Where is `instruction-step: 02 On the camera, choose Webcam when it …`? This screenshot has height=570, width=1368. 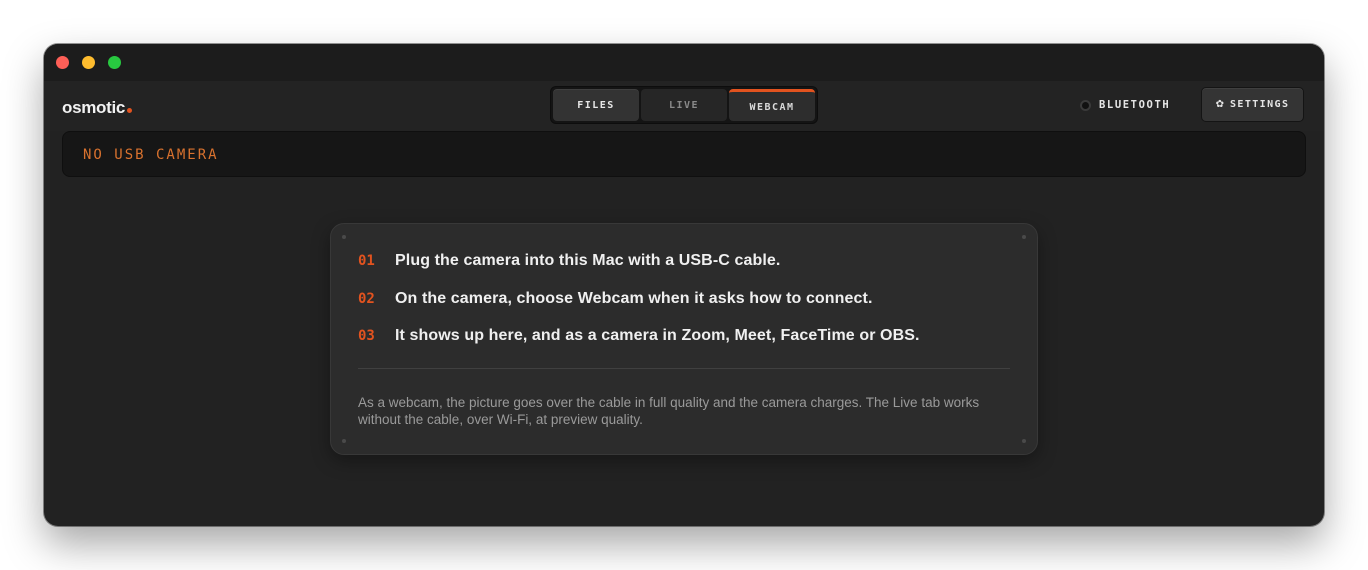
instruction-step: 02 On the camera, choose Webcam when it … is located at coordinates (615, 299).